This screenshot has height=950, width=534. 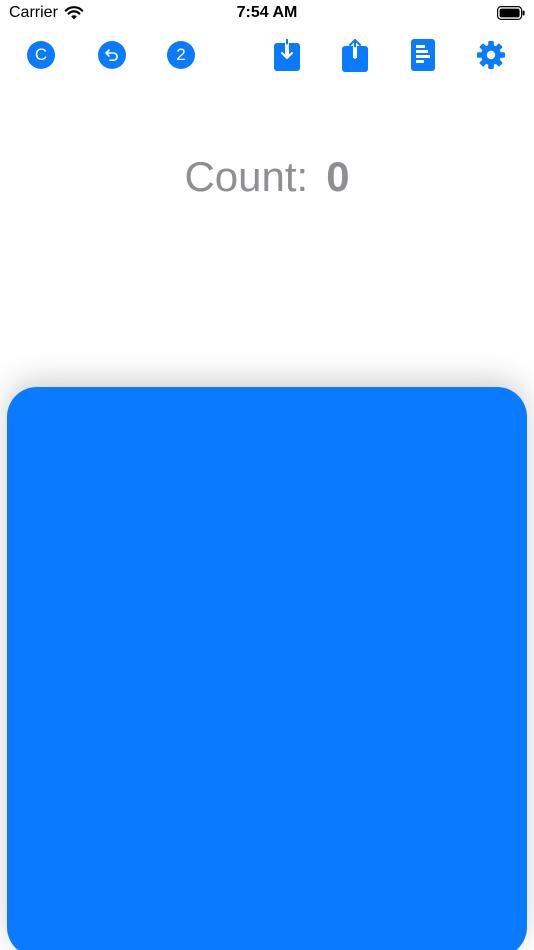 I want to click on share-button, so click(x=355, y=55).